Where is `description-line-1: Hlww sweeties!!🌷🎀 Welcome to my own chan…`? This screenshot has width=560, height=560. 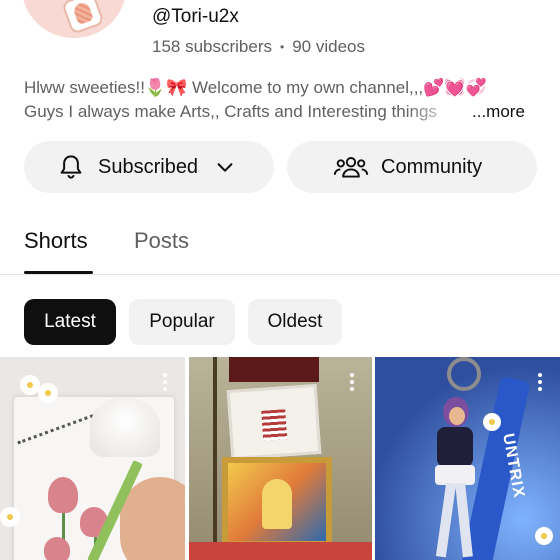 description-line-1: Hlww sweeties!!🌷🎀 Welcome to my own chan… is located at coordinates (255, 87).